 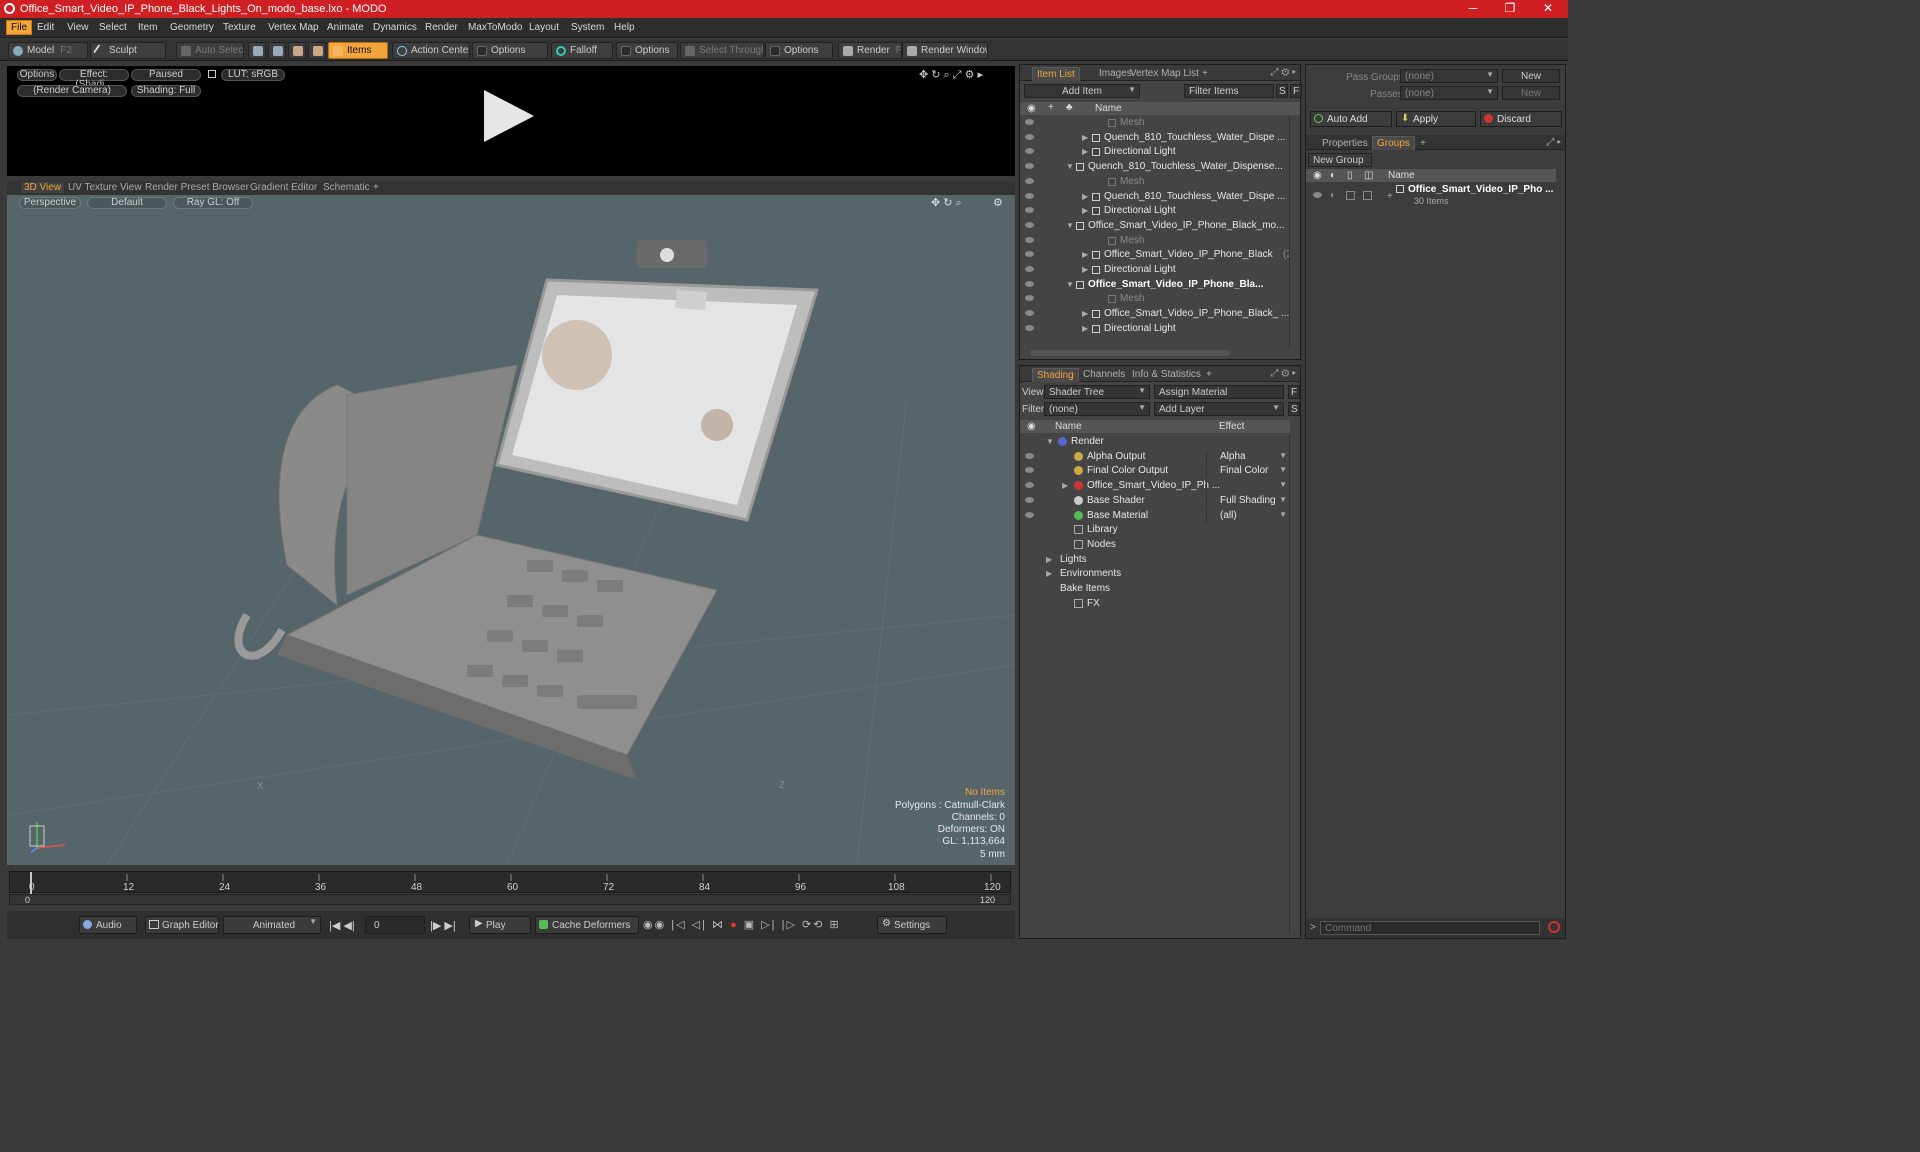 What do you see at coordinates (1345, 143) in the screenshot?
I see `tab-properties: Properties` at bounding box center [1345, 143].